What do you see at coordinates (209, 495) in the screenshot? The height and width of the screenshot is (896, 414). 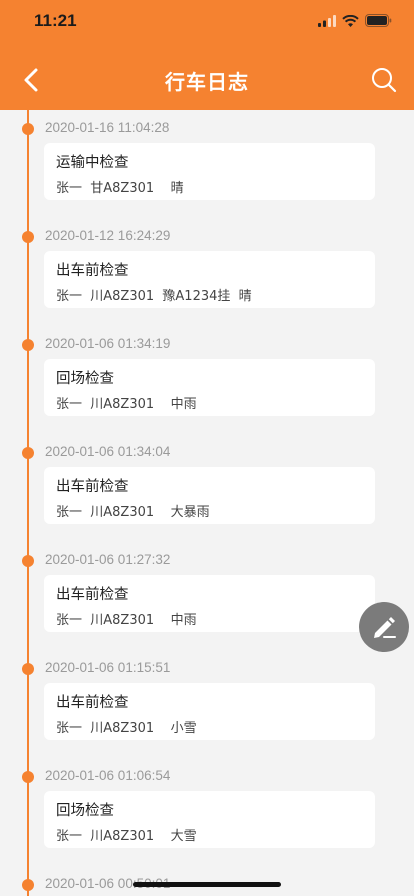 I see `log-card: 出车前检查 张一 川A8Z301 大暴雨` at bounding box center [209, 495].